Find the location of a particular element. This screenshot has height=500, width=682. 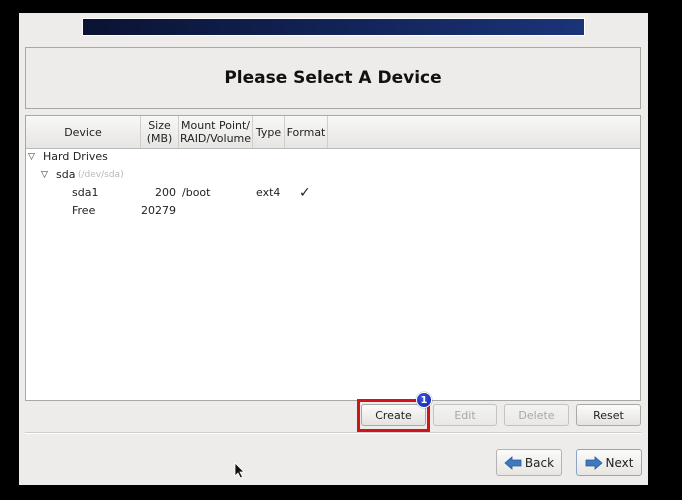

next-arrow-icon is located at coordinates (594, 462).